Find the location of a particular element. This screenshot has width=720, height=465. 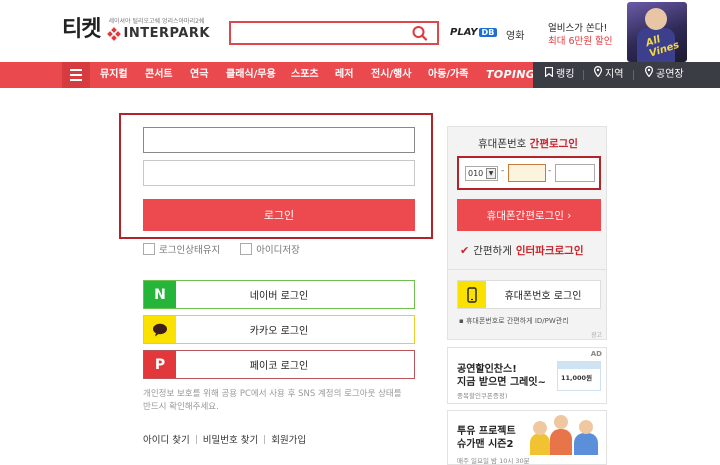

payco-login-button: P 페이코 로그인 is located at coordinates (279, 364).